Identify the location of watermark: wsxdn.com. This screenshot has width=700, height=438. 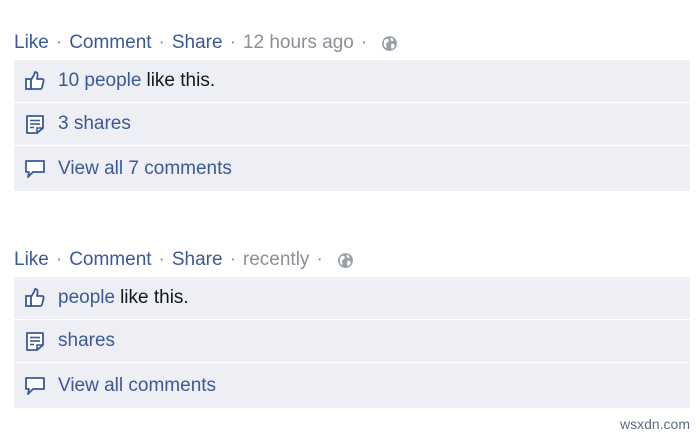
(654, 424).